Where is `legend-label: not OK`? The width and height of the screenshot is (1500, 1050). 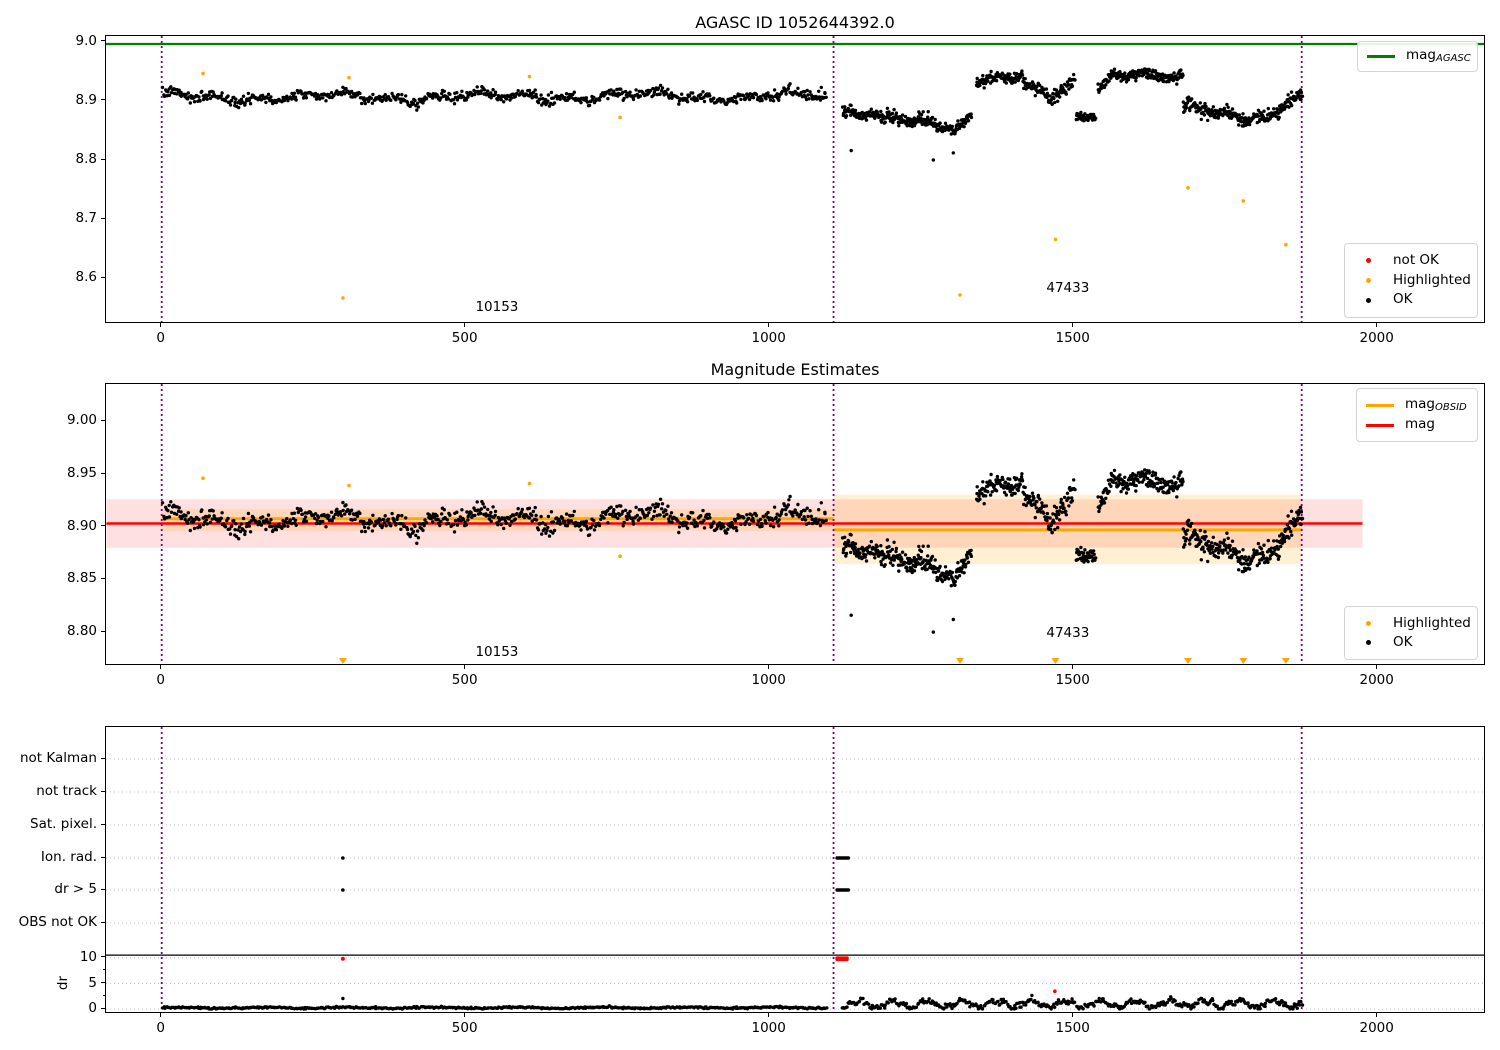
legend-label: not OK is located at coordinates (1416, 260).